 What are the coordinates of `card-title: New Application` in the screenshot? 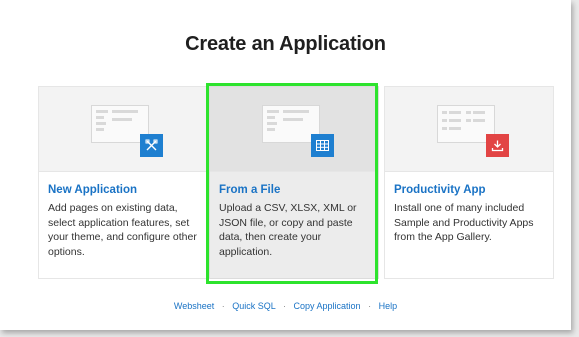 It's located at (93, 190).